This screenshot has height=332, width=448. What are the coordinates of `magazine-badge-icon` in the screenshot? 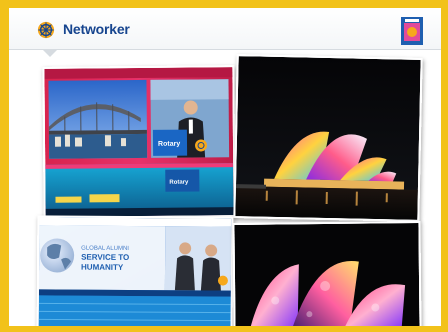 It's located at (412, 31).